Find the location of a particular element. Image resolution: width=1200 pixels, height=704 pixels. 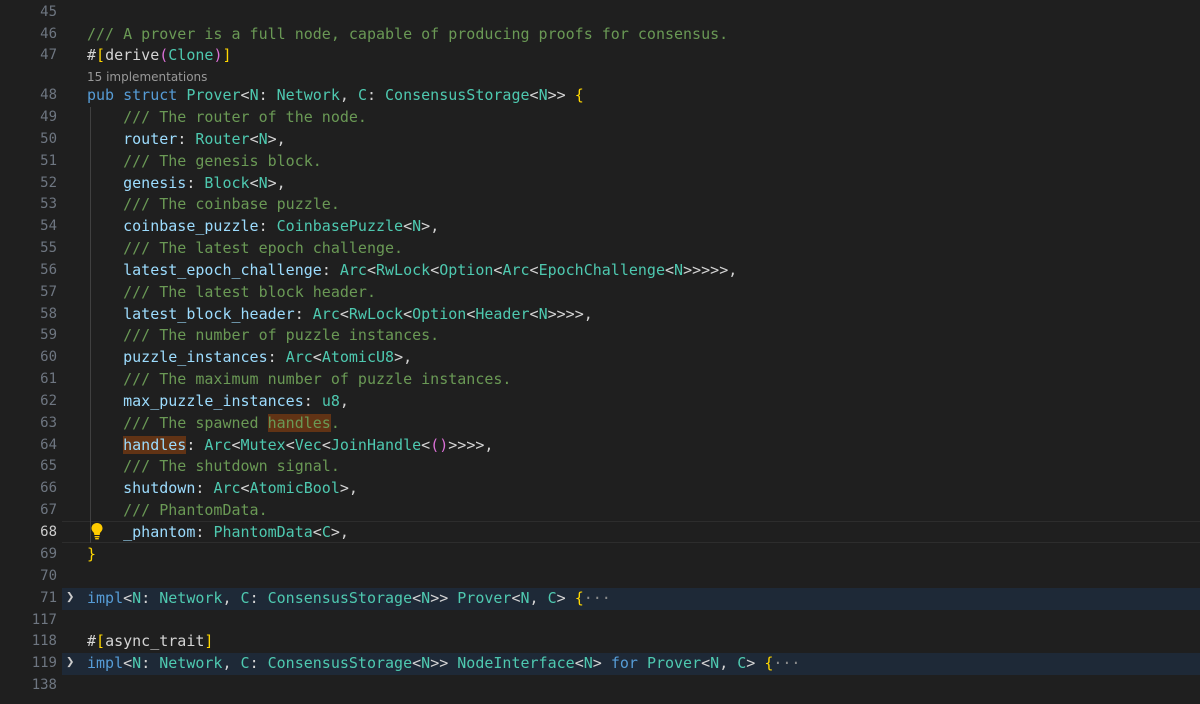

line-number: 51 is located at coordinates (48, 161).